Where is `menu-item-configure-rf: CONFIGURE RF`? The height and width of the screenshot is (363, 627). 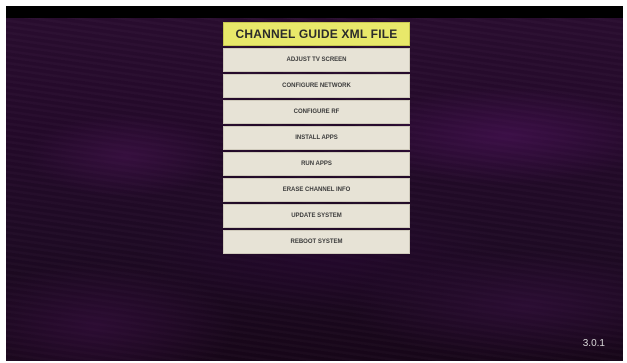
menu-item-configure-rf: CONFIGURE RF is located at coordinates (316, 112).